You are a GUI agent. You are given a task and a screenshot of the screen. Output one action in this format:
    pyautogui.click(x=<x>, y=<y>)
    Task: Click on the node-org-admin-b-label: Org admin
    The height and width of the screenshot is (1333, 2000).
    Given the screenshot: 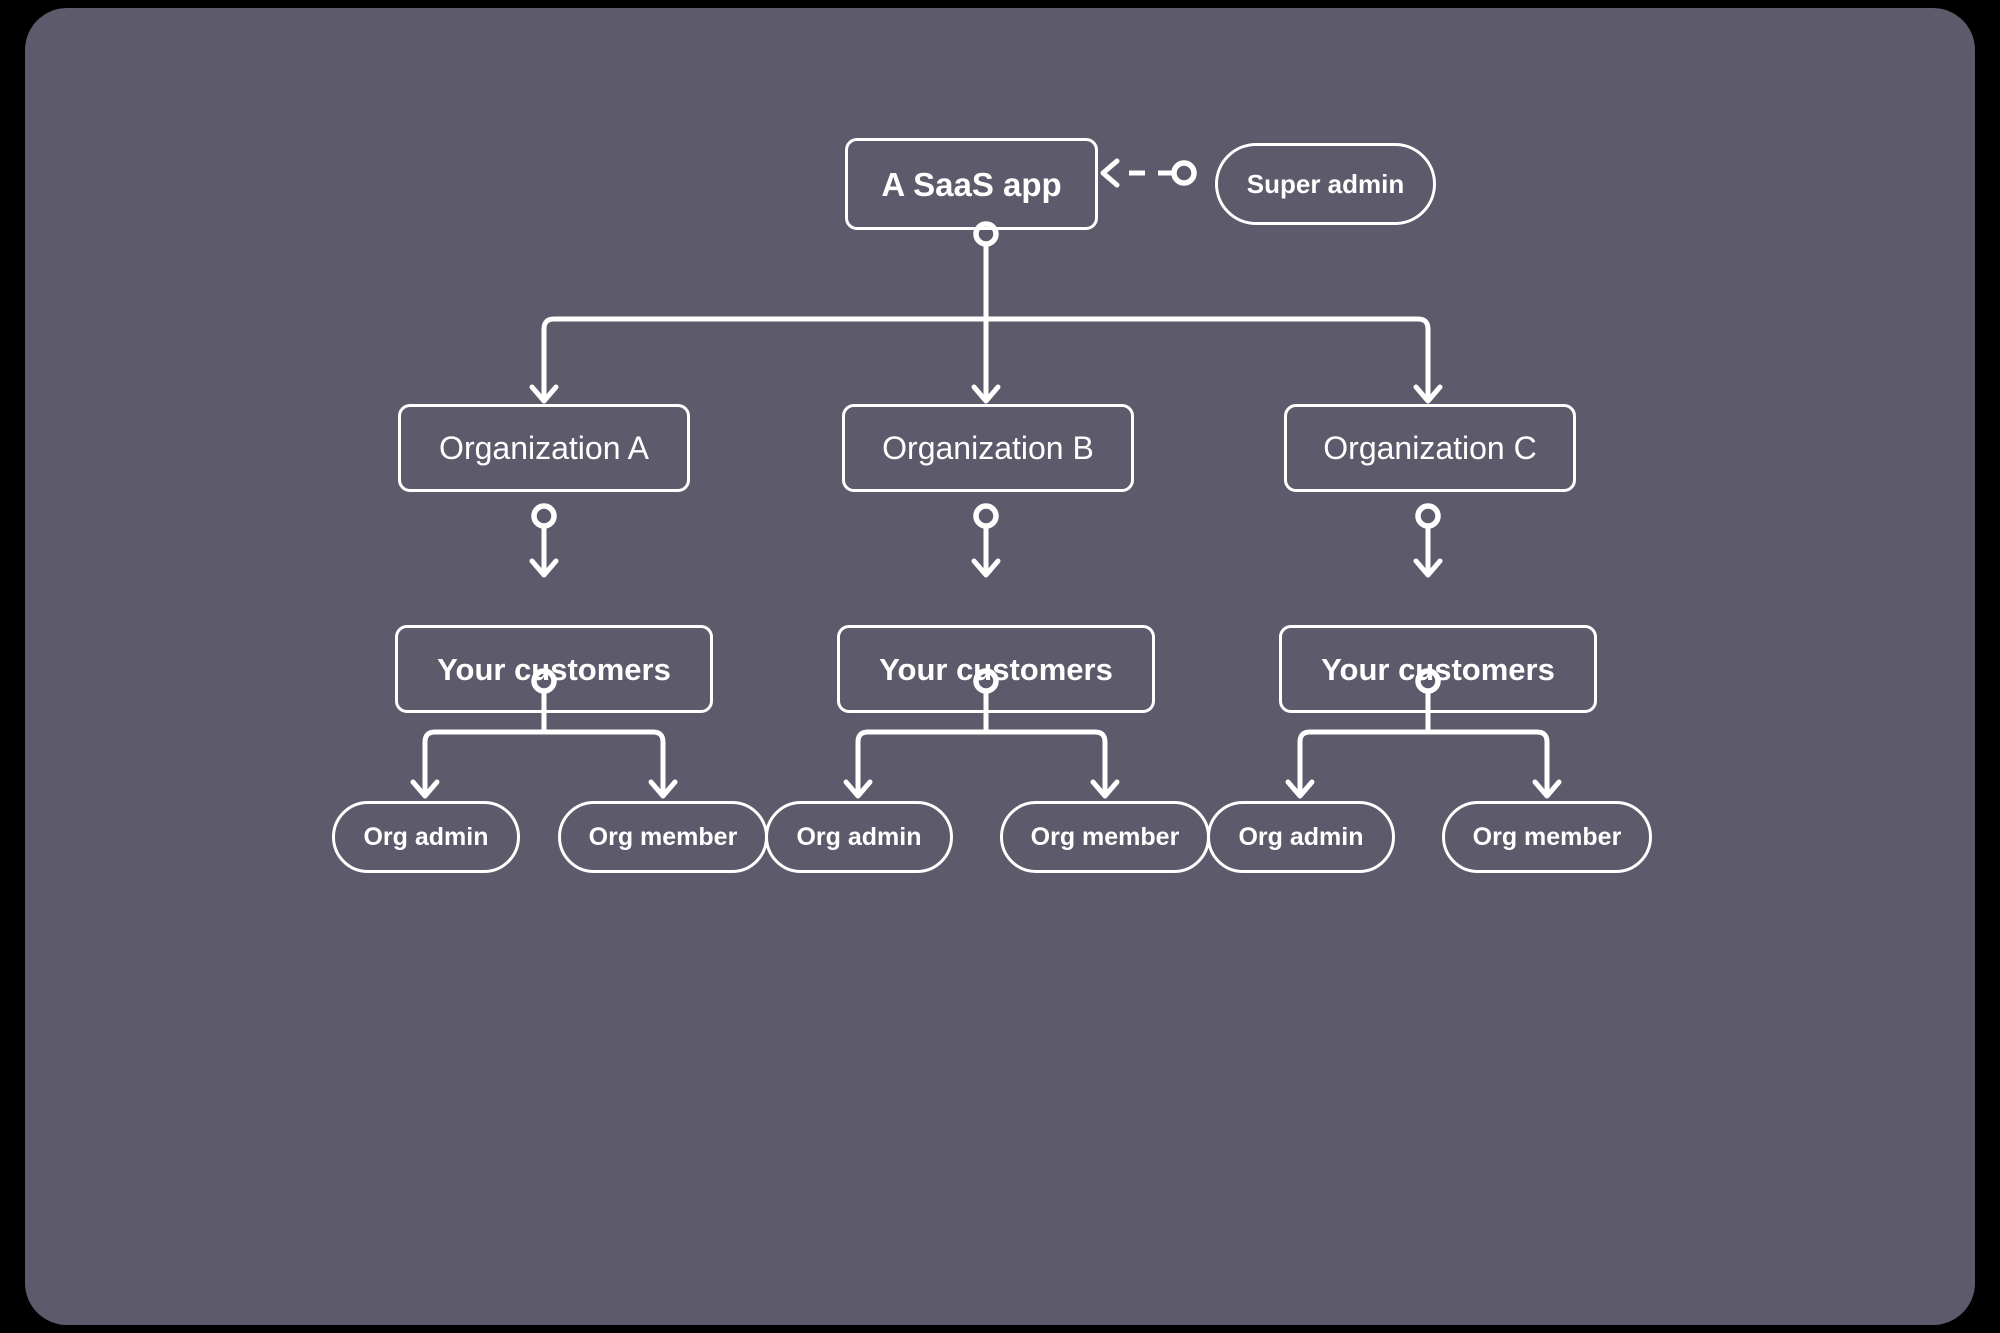 What is the action you would take?
    pyautogui.click(x=859, y=836)
    